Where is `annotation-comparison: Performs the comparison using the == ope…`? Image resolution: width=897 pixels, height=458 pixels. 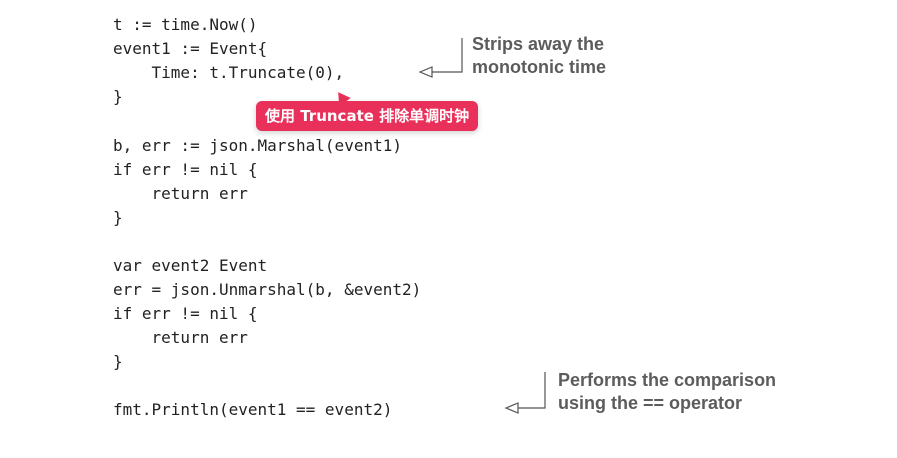 annotation-comparison: Performs the comparison using the == ope… is located at coordinates (667, 392).